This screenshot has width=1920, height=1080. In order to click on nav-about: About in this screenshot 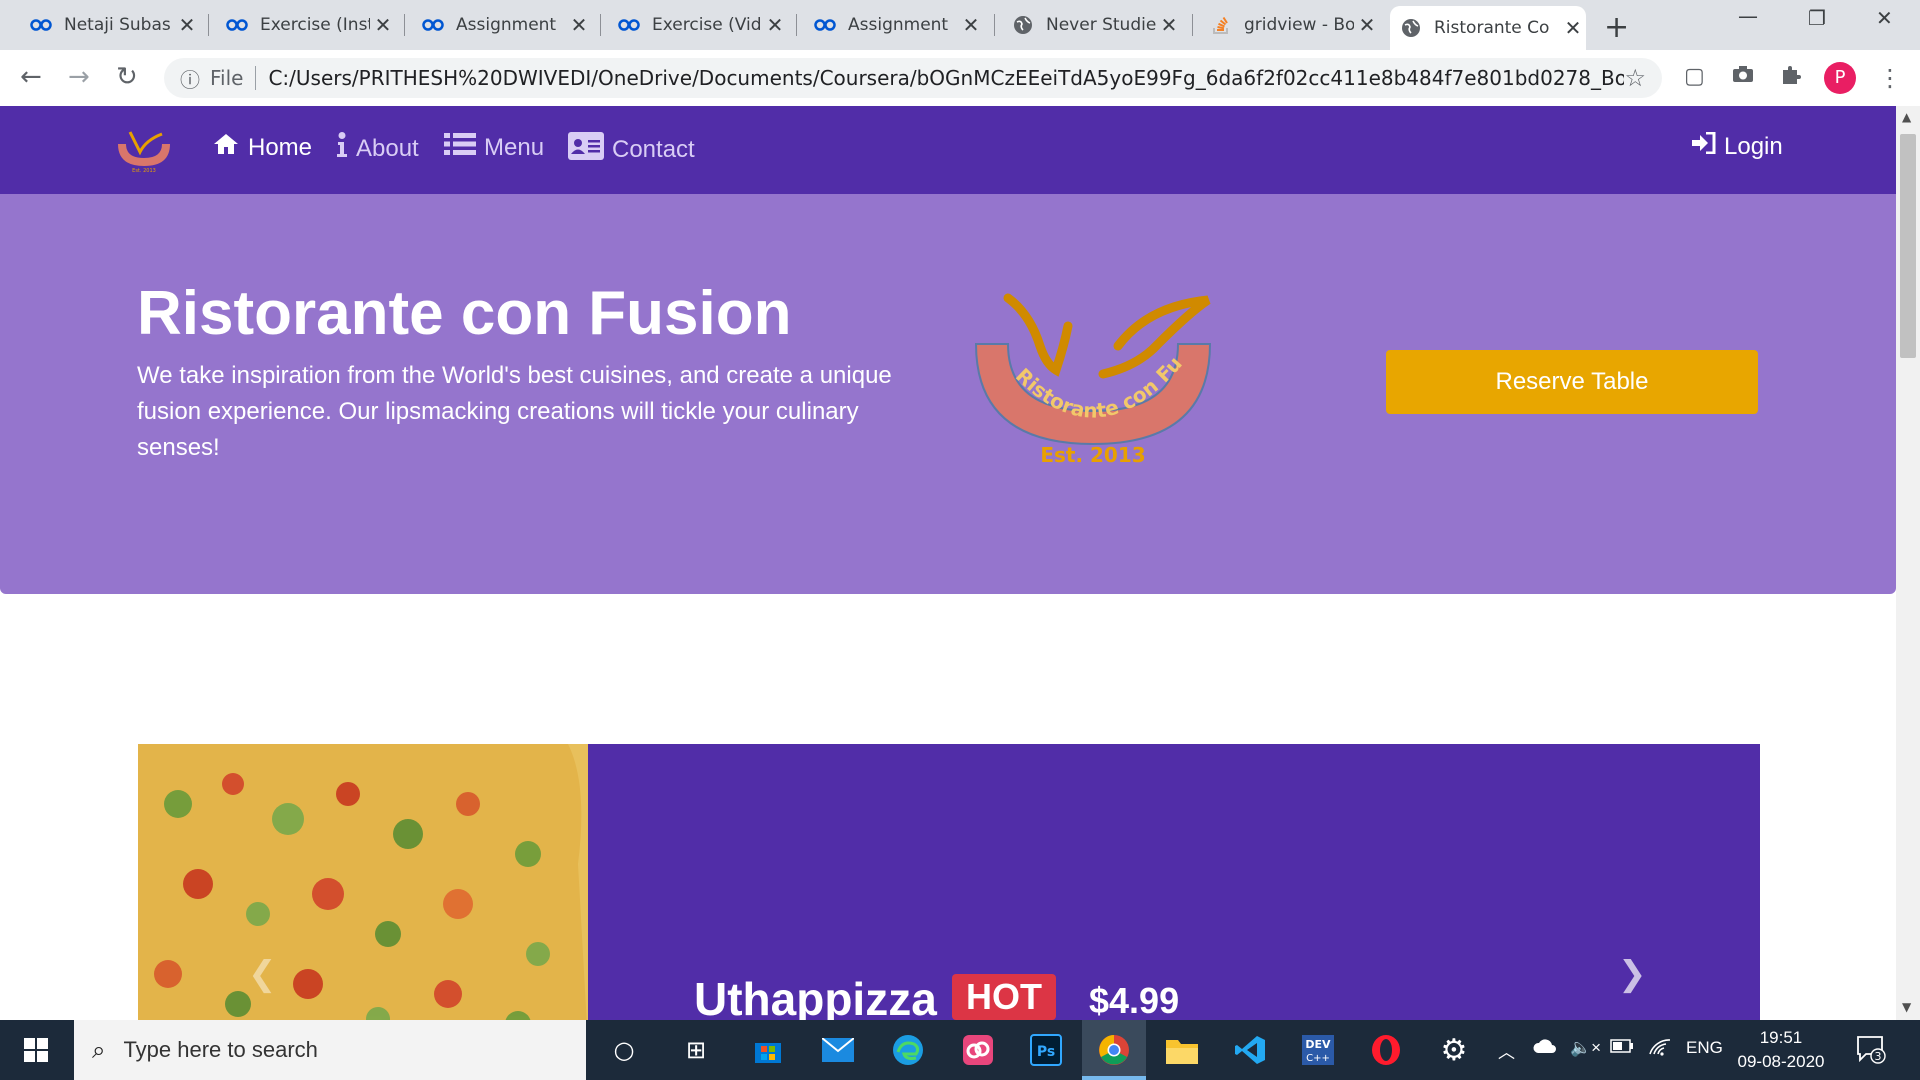, I will do `click(377, 148)`.